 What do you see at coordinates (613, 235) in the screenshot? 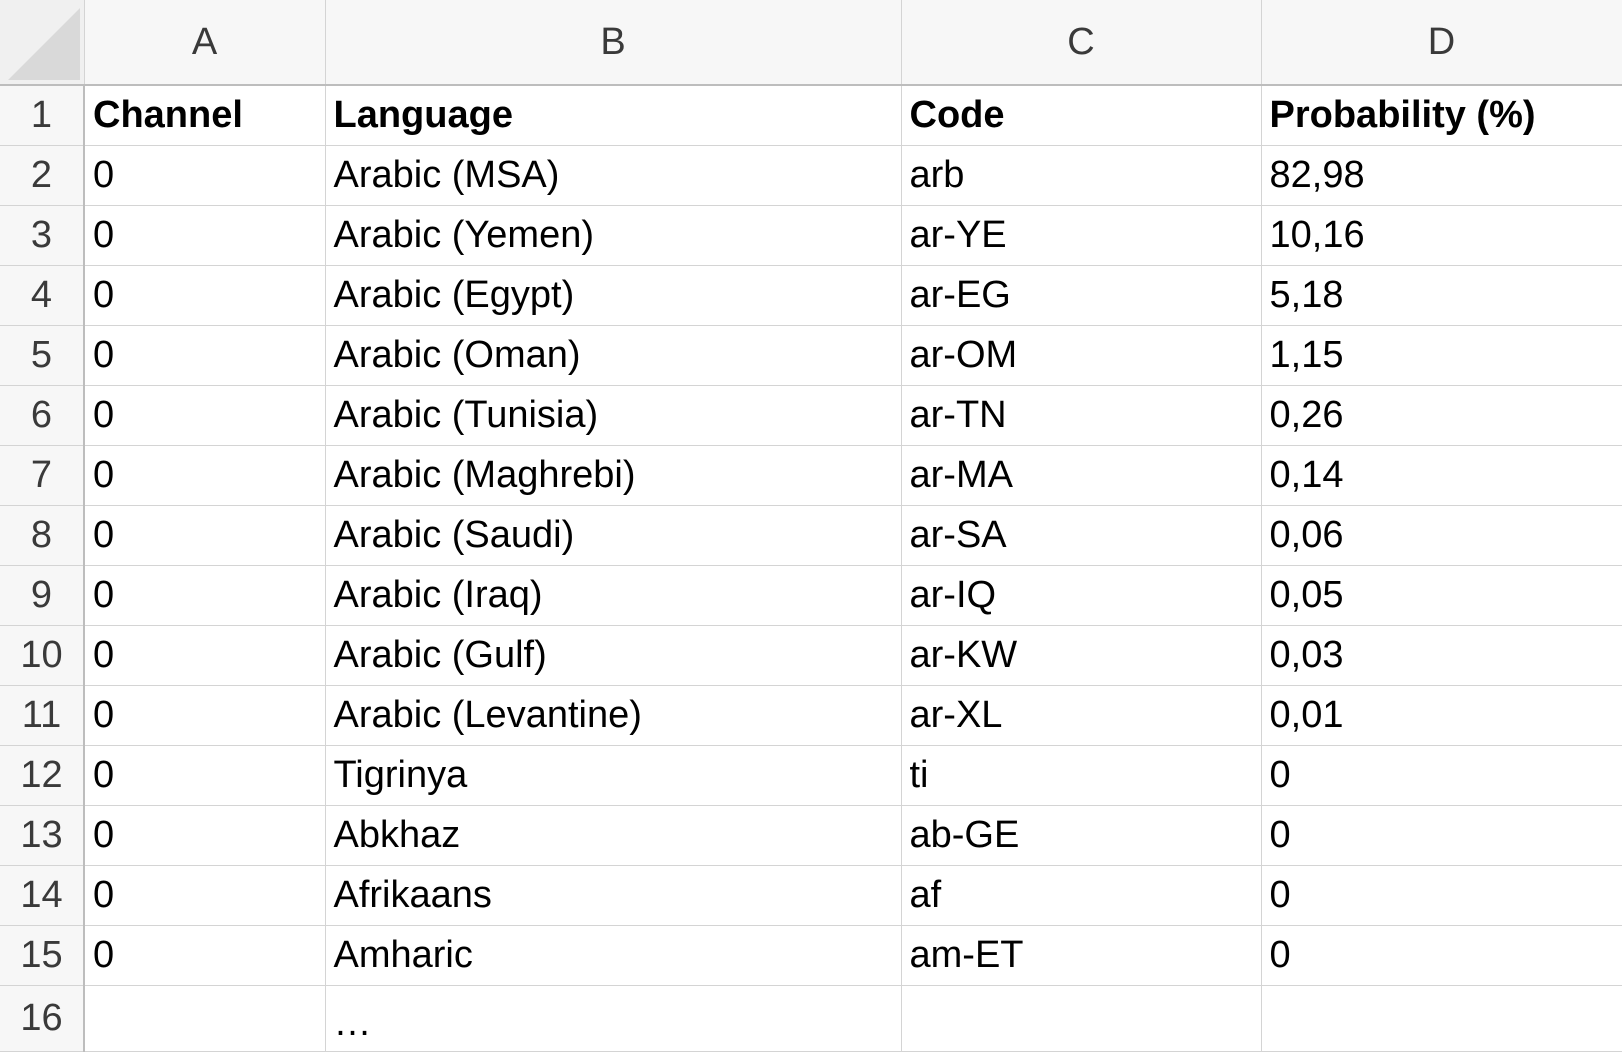
I see `cell-language: Arabic (Yemen)` at bounding box center [613, 235].